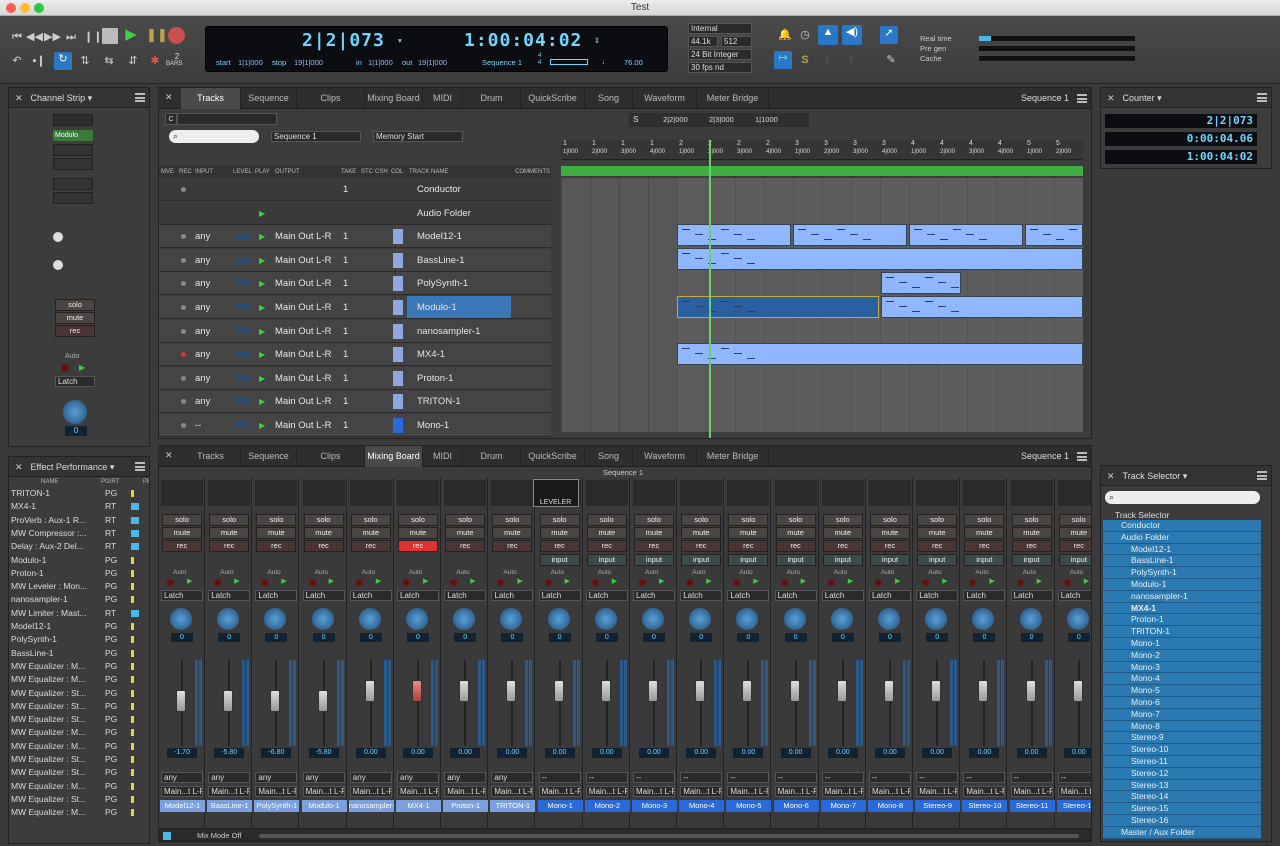  What do you see at coordinates (796, 806) in the screenshot?
I see `track-name-label: Mono-6` at bounding box center [796, 806].